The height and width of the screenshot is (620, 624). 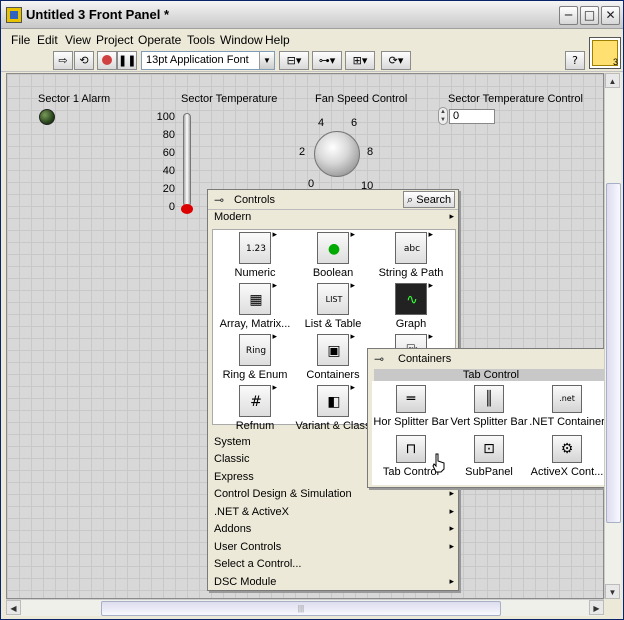 I want to click on menu-edit: Edit, so click(x=47, y=40).